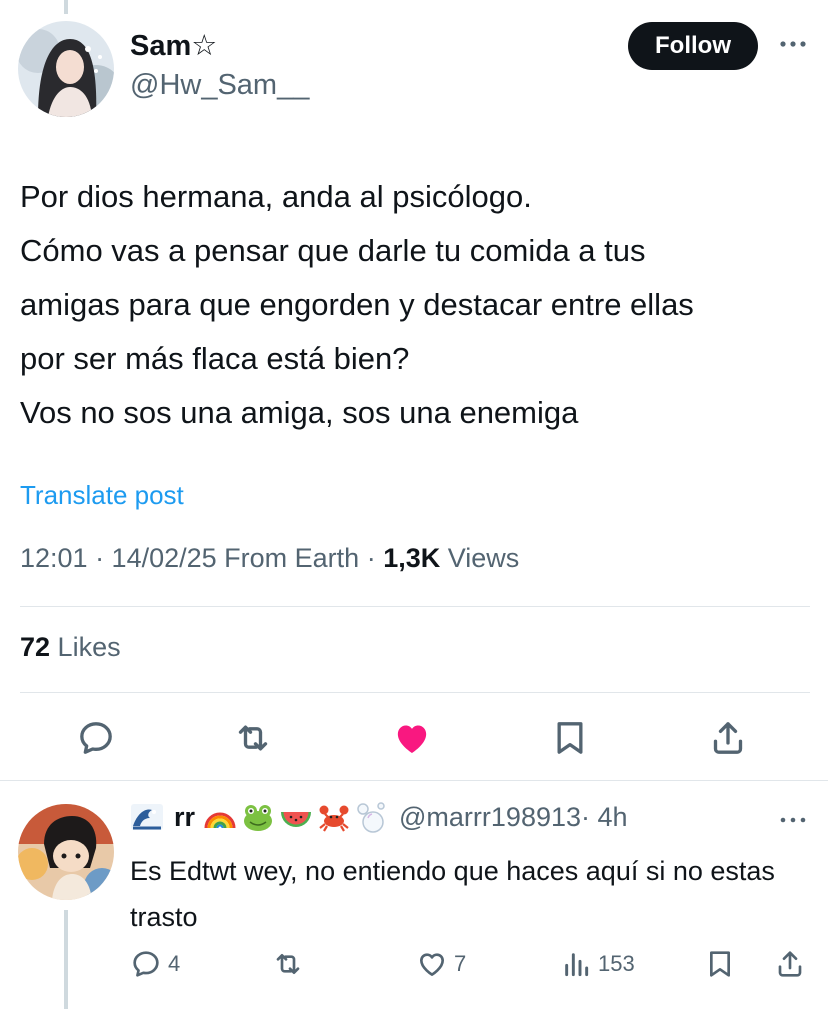 The image size is (828, 1009). What do you see at coordinates (372, 817) in the screenshot?
I see `bubbles-emoji-icon` at bounding box center [372, 817].